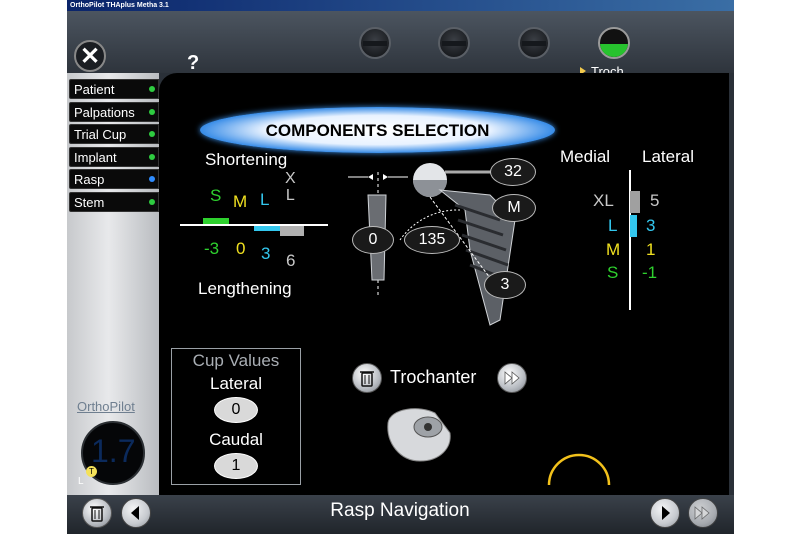 The image size is (800, 534). I want to click on stem-angle-value: 0, so click(373, 240).